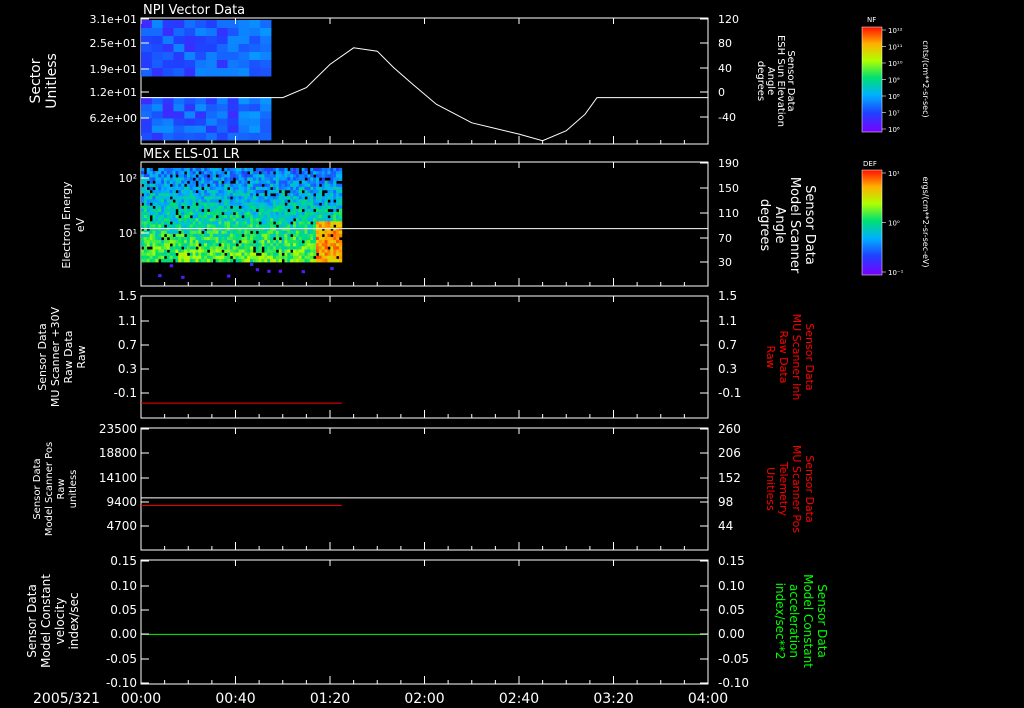  What do you see at coordinates (121, 683) in the screenshot?
I see `left-tick-label: -0.10` at bounding box center [121, 683].